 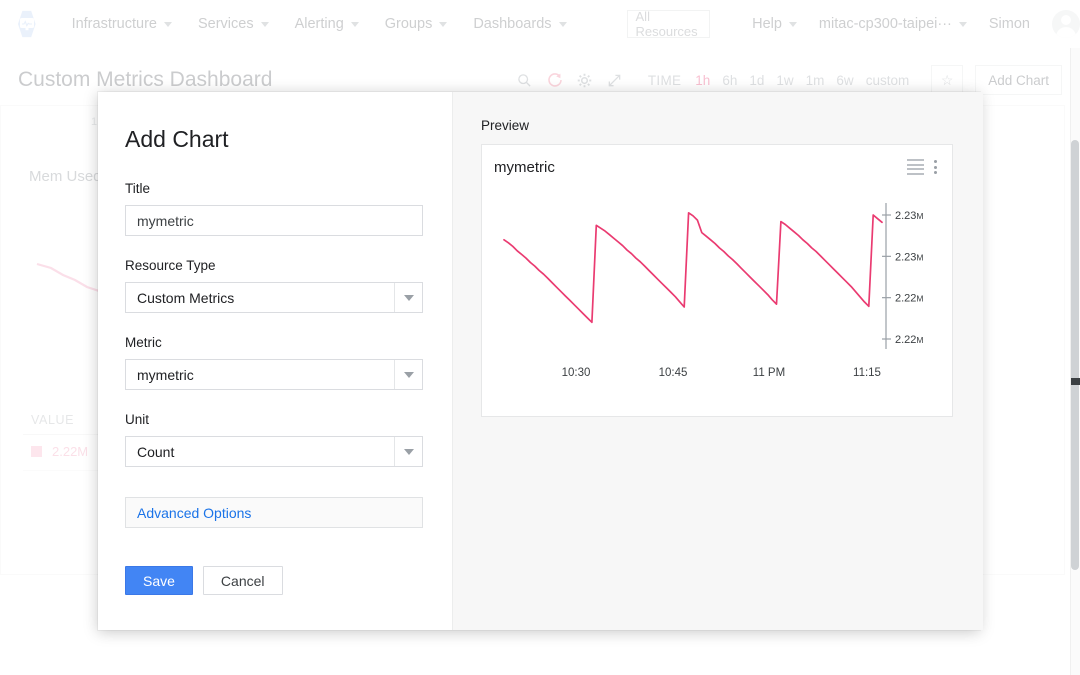 I want to click on cancel-button: Cancel, so click(x=242, y=580).